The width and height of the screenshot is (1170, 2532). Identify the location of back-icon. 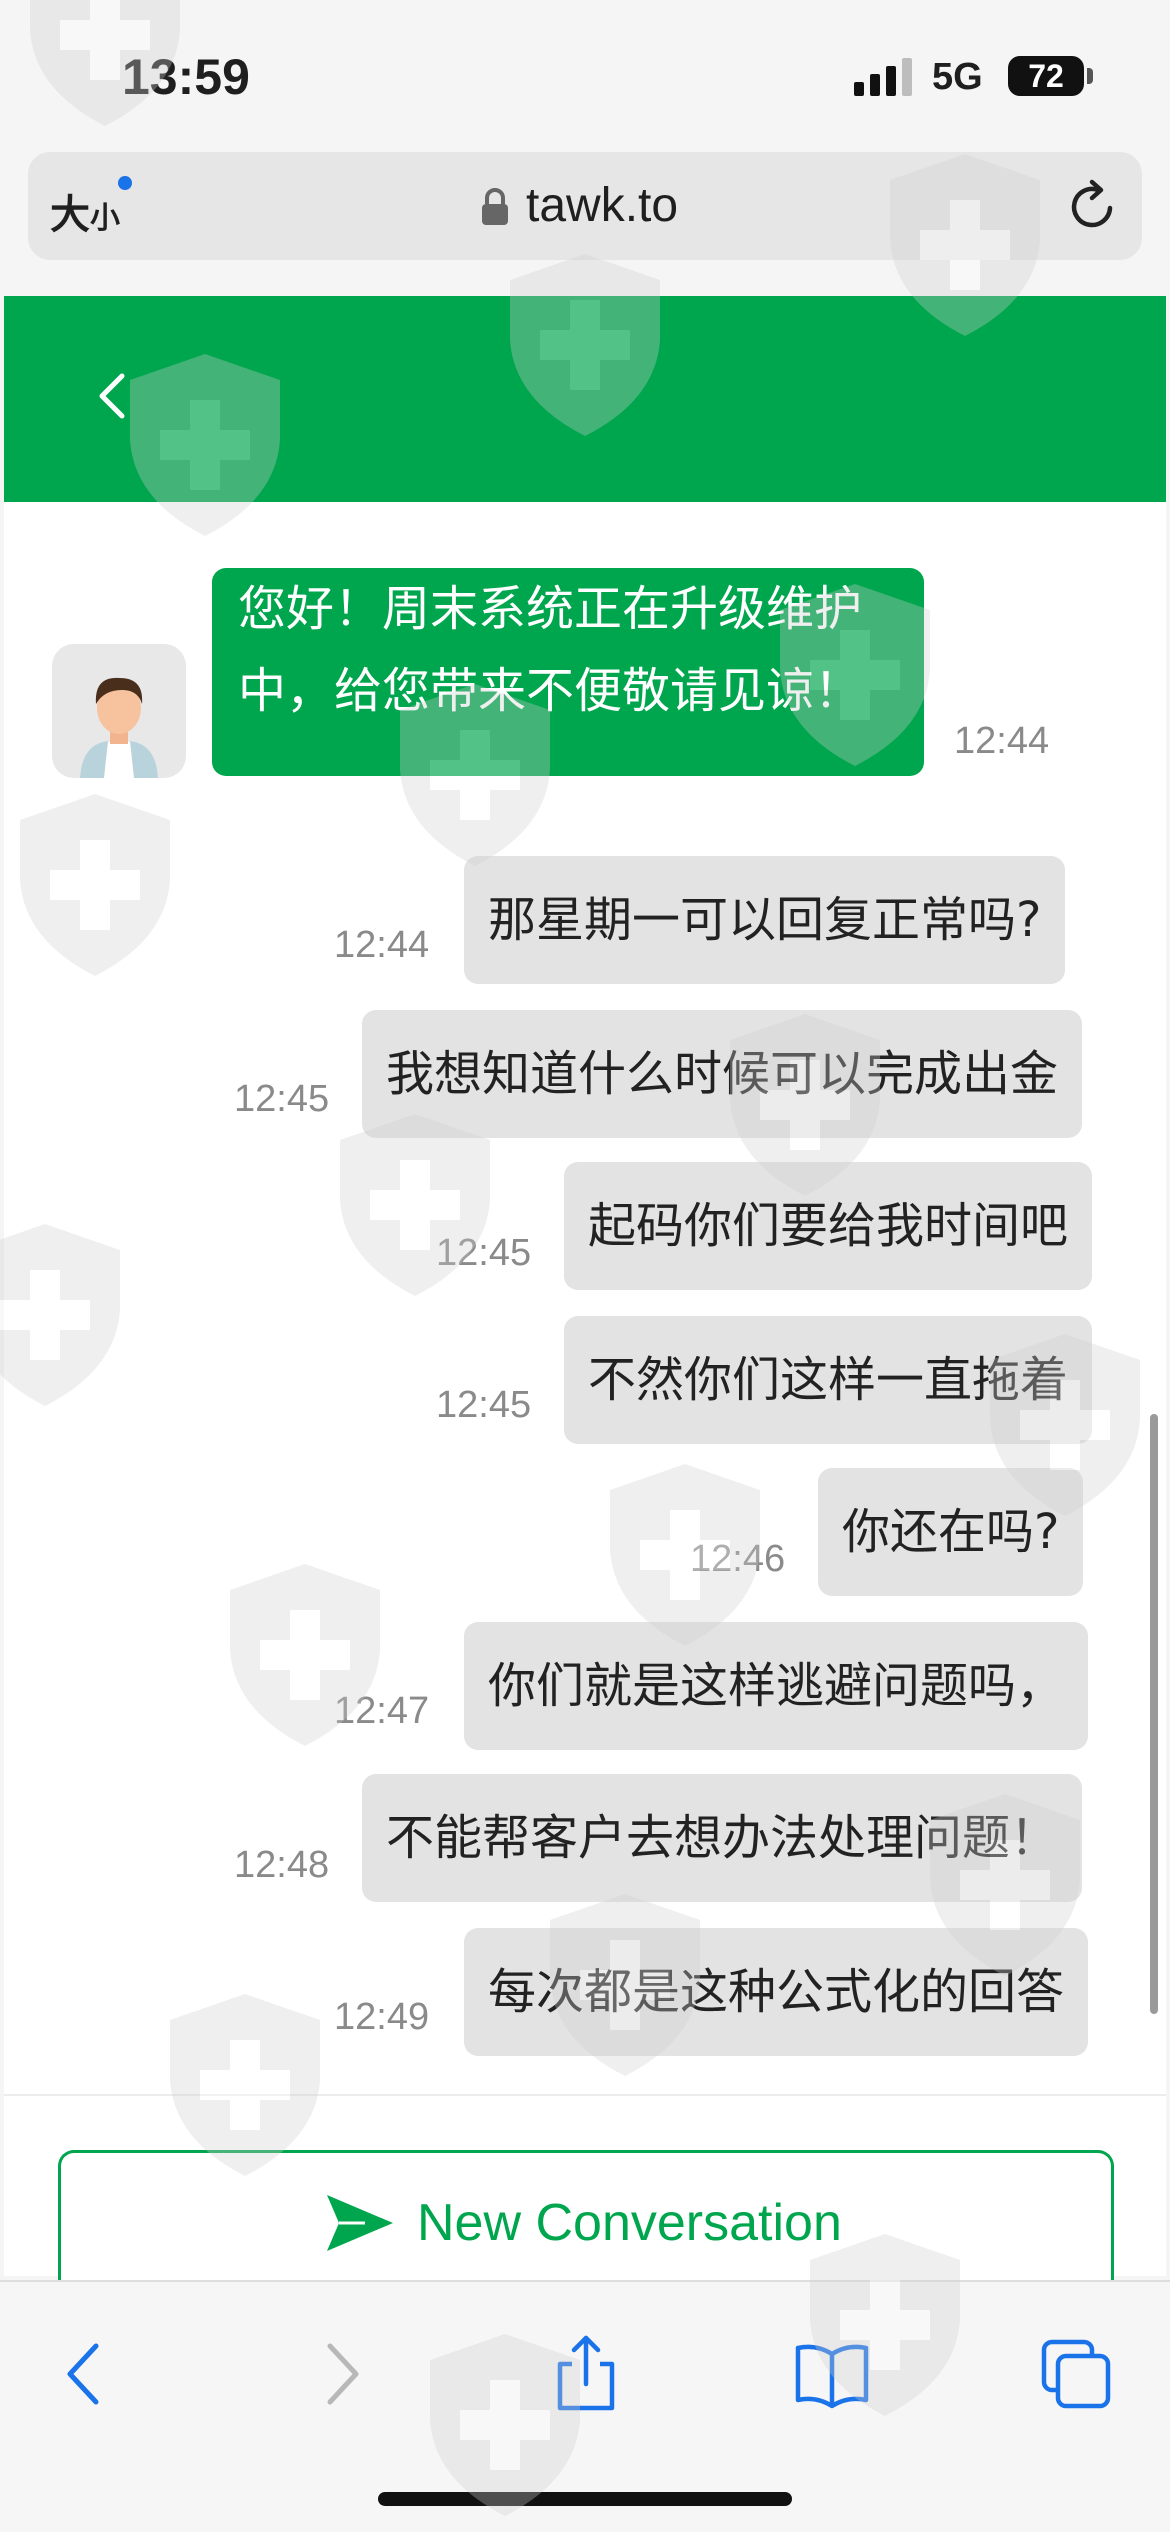
(86, 2374).